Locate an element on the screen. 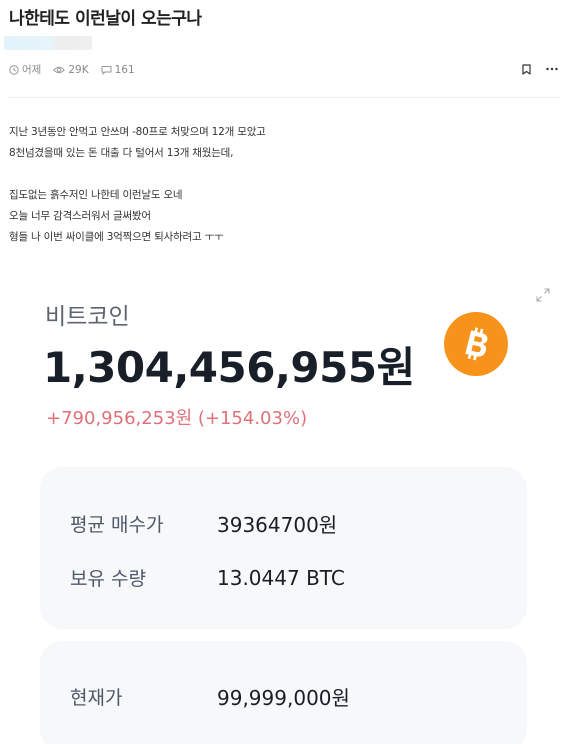 This screenshot has width=567, height=744. quantity-row: 보유 수량 13.0447 BTC is located at coordinates (288, 577).